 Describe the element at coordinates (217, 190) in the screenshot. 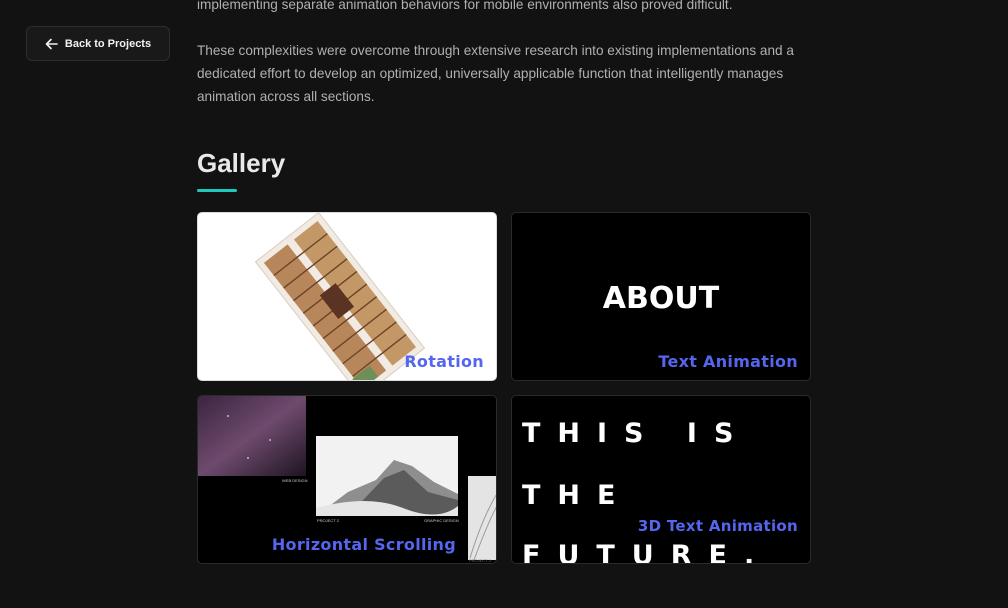

I see `gallery-title-underline` at that location.